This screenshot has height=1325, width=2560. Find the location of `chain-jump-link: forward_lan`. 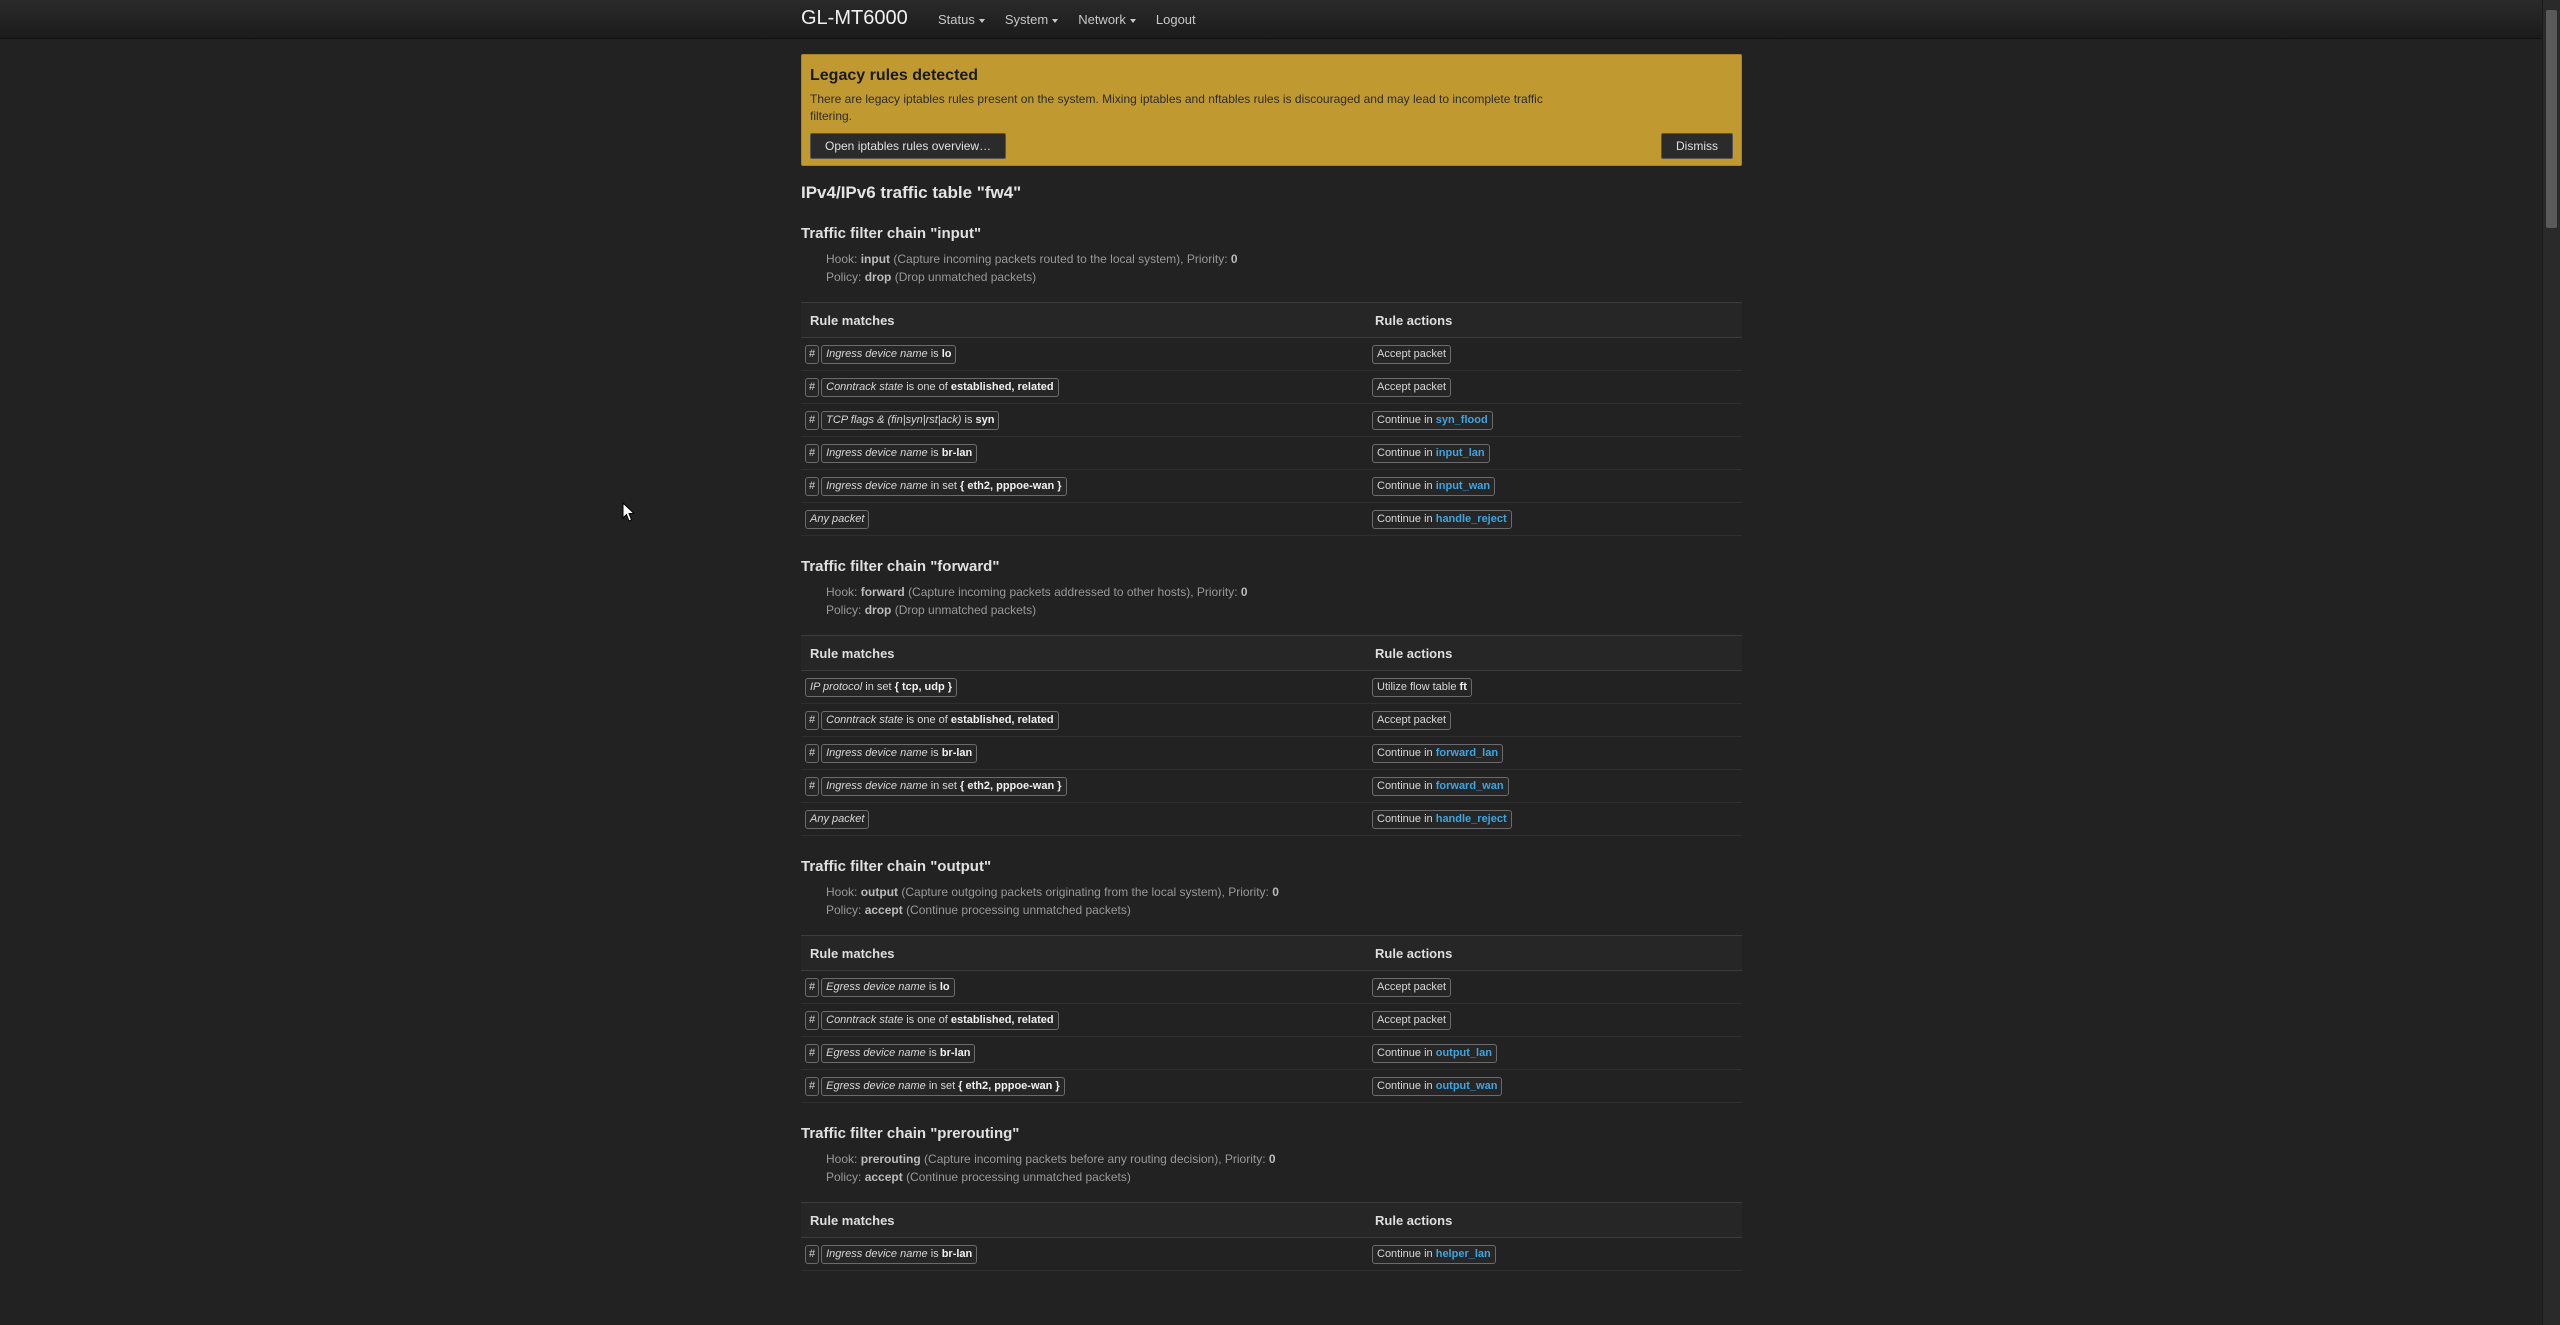

chain-jump-link: forward_lan is located at coordinates (1467, 753).